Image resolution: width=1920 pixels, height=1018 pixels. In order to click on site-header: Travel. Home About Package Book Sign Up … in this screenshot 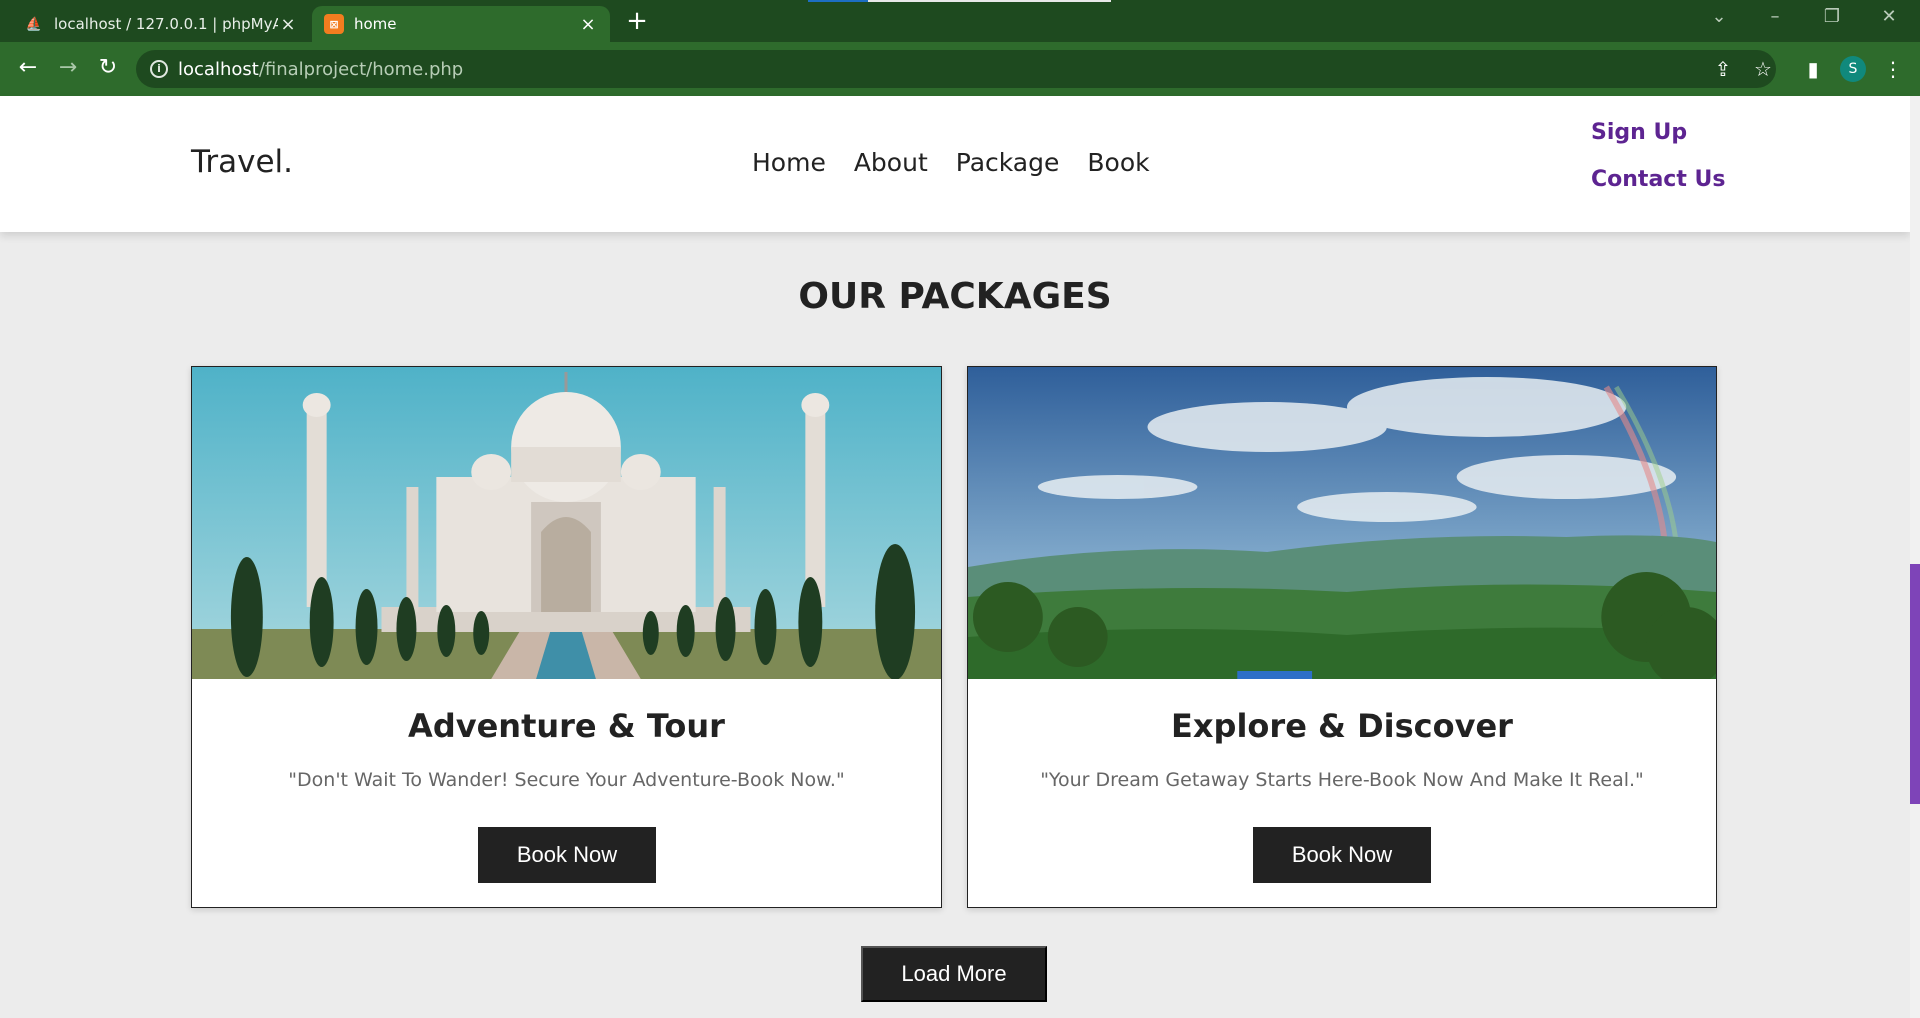, I will do `click(955, 164)`.